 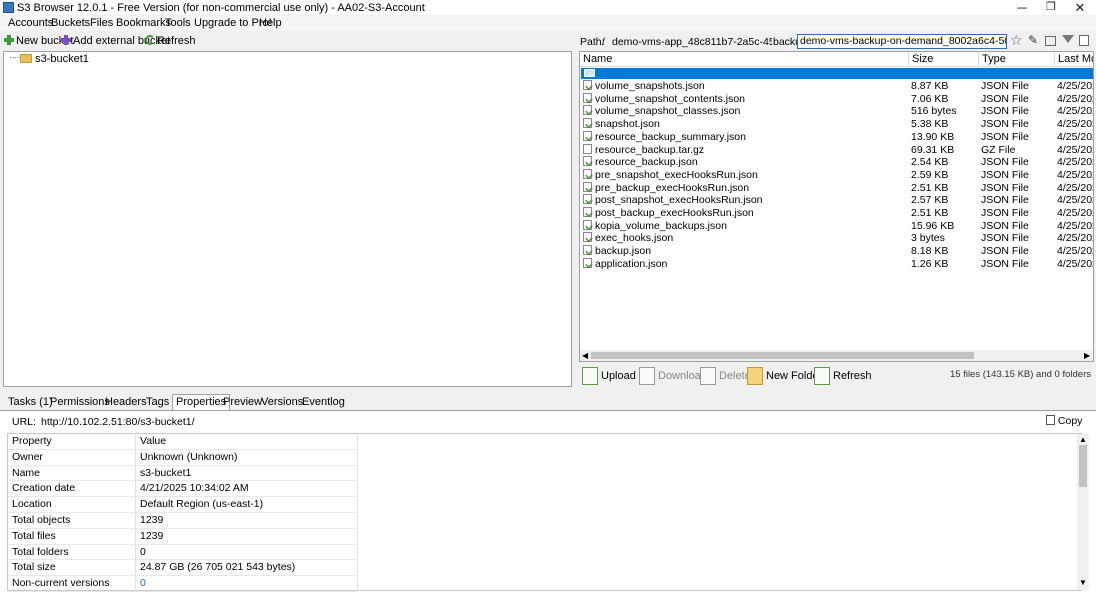 I want to click on column-header-size: Size, so click(x=944, y=59).